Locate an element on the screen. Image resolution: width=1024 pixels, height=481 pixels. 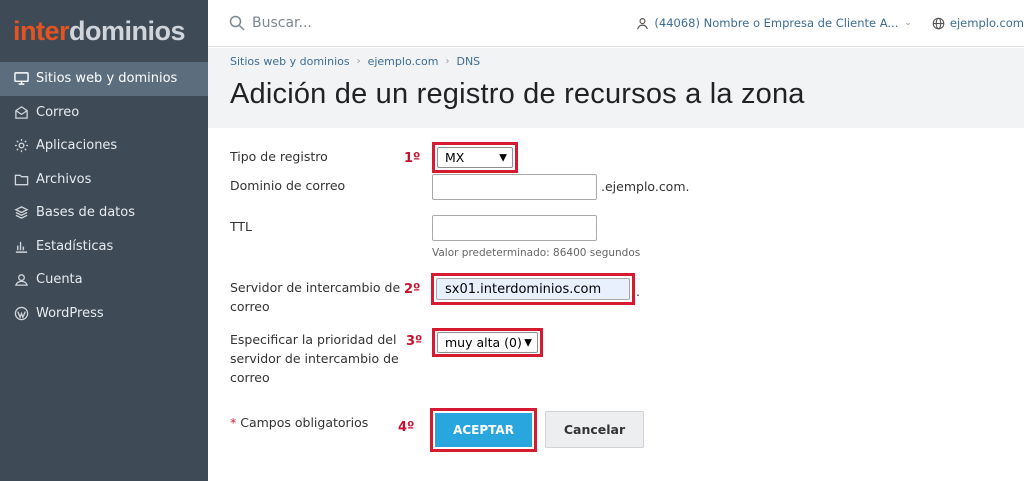
sidebar-item-label: Bases de datos is located at coordinates (85, 213).